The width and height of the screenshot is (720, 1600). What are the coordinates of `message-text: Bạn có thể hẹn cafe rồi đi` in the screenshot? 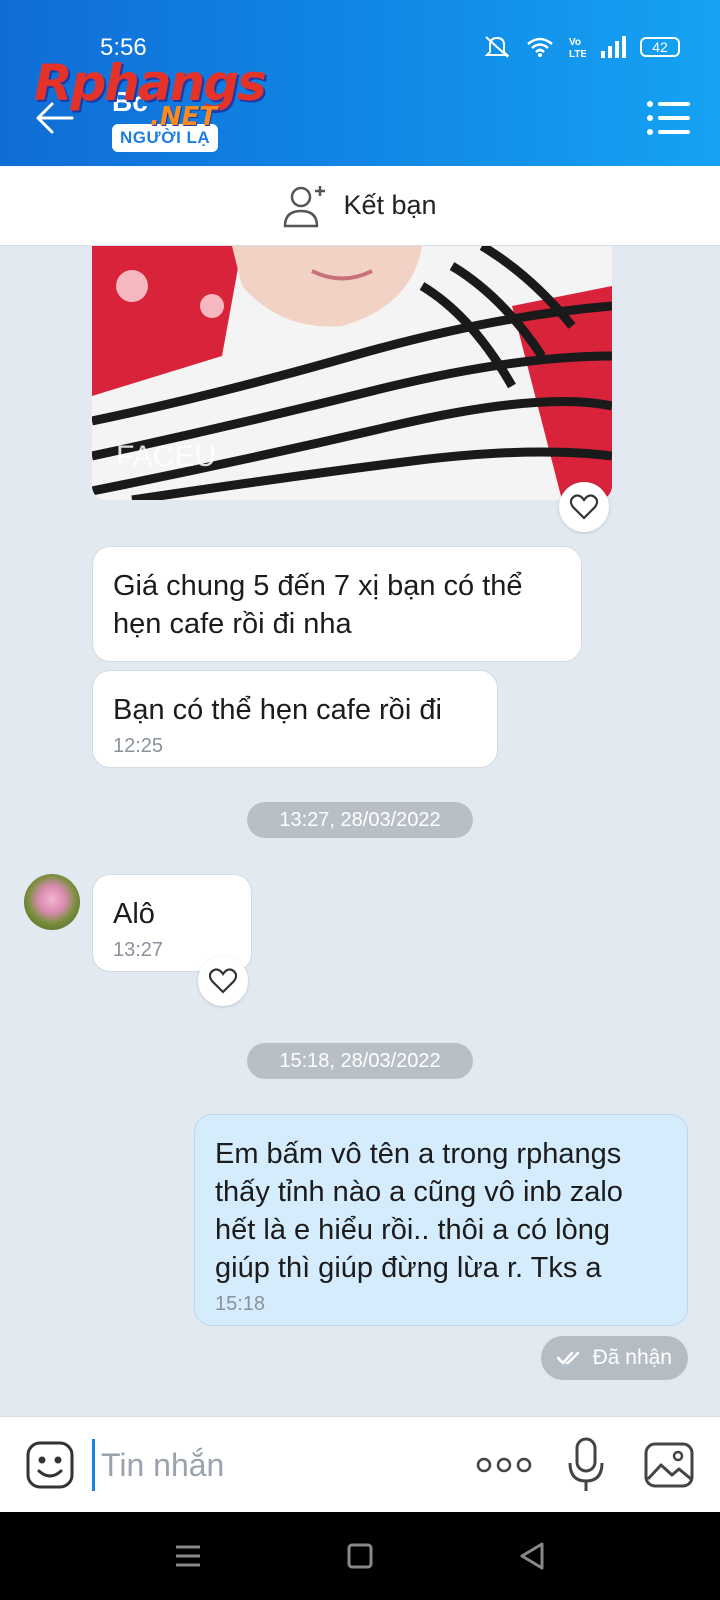 It's located at (277, 710).